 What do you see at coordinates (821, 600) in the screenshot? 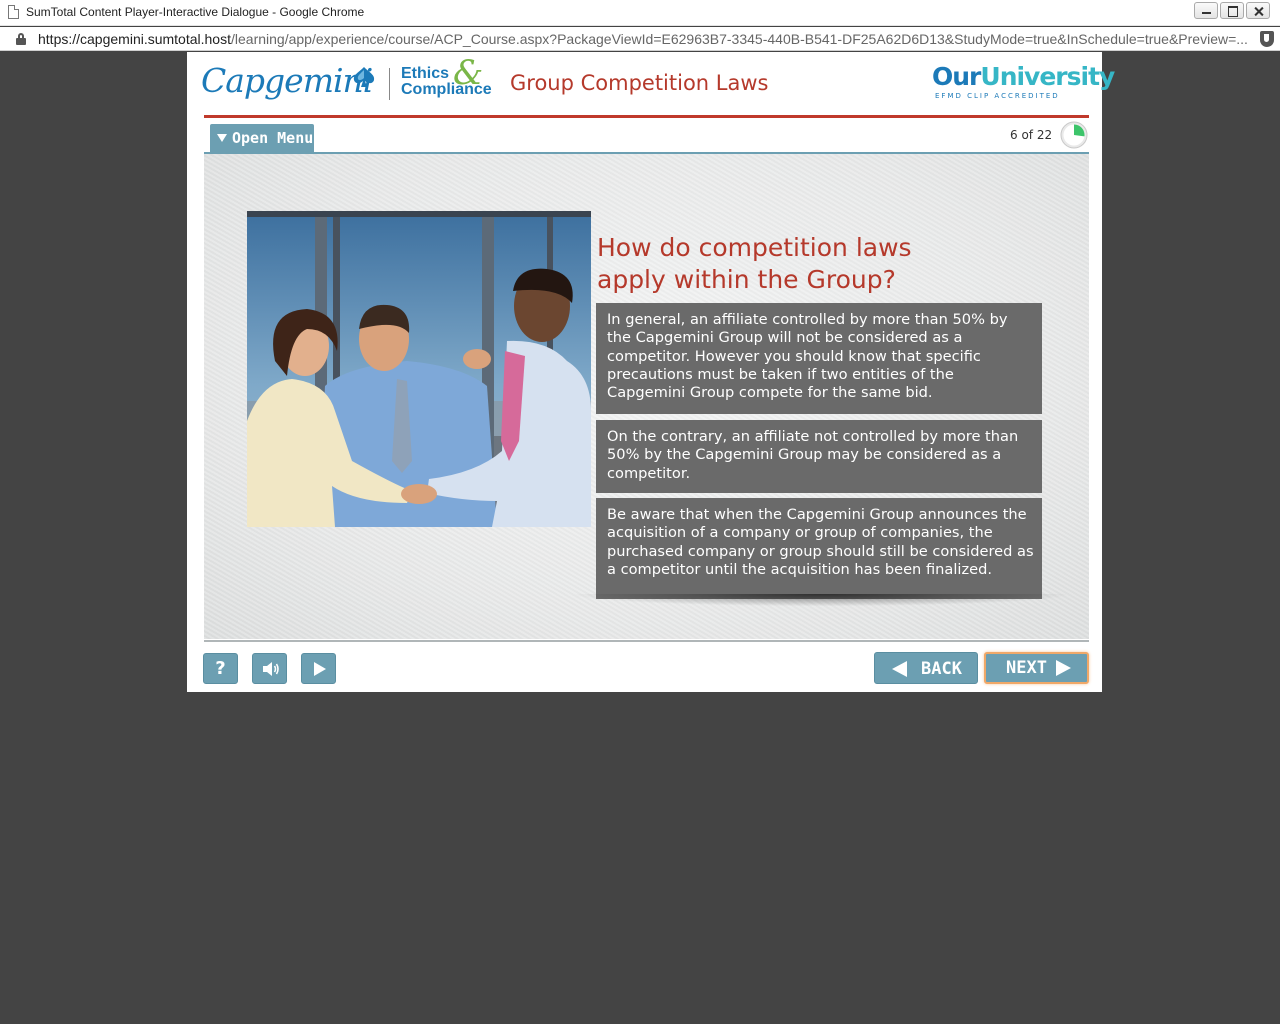
I see `card-shadow` at bounding box center [821, 600].